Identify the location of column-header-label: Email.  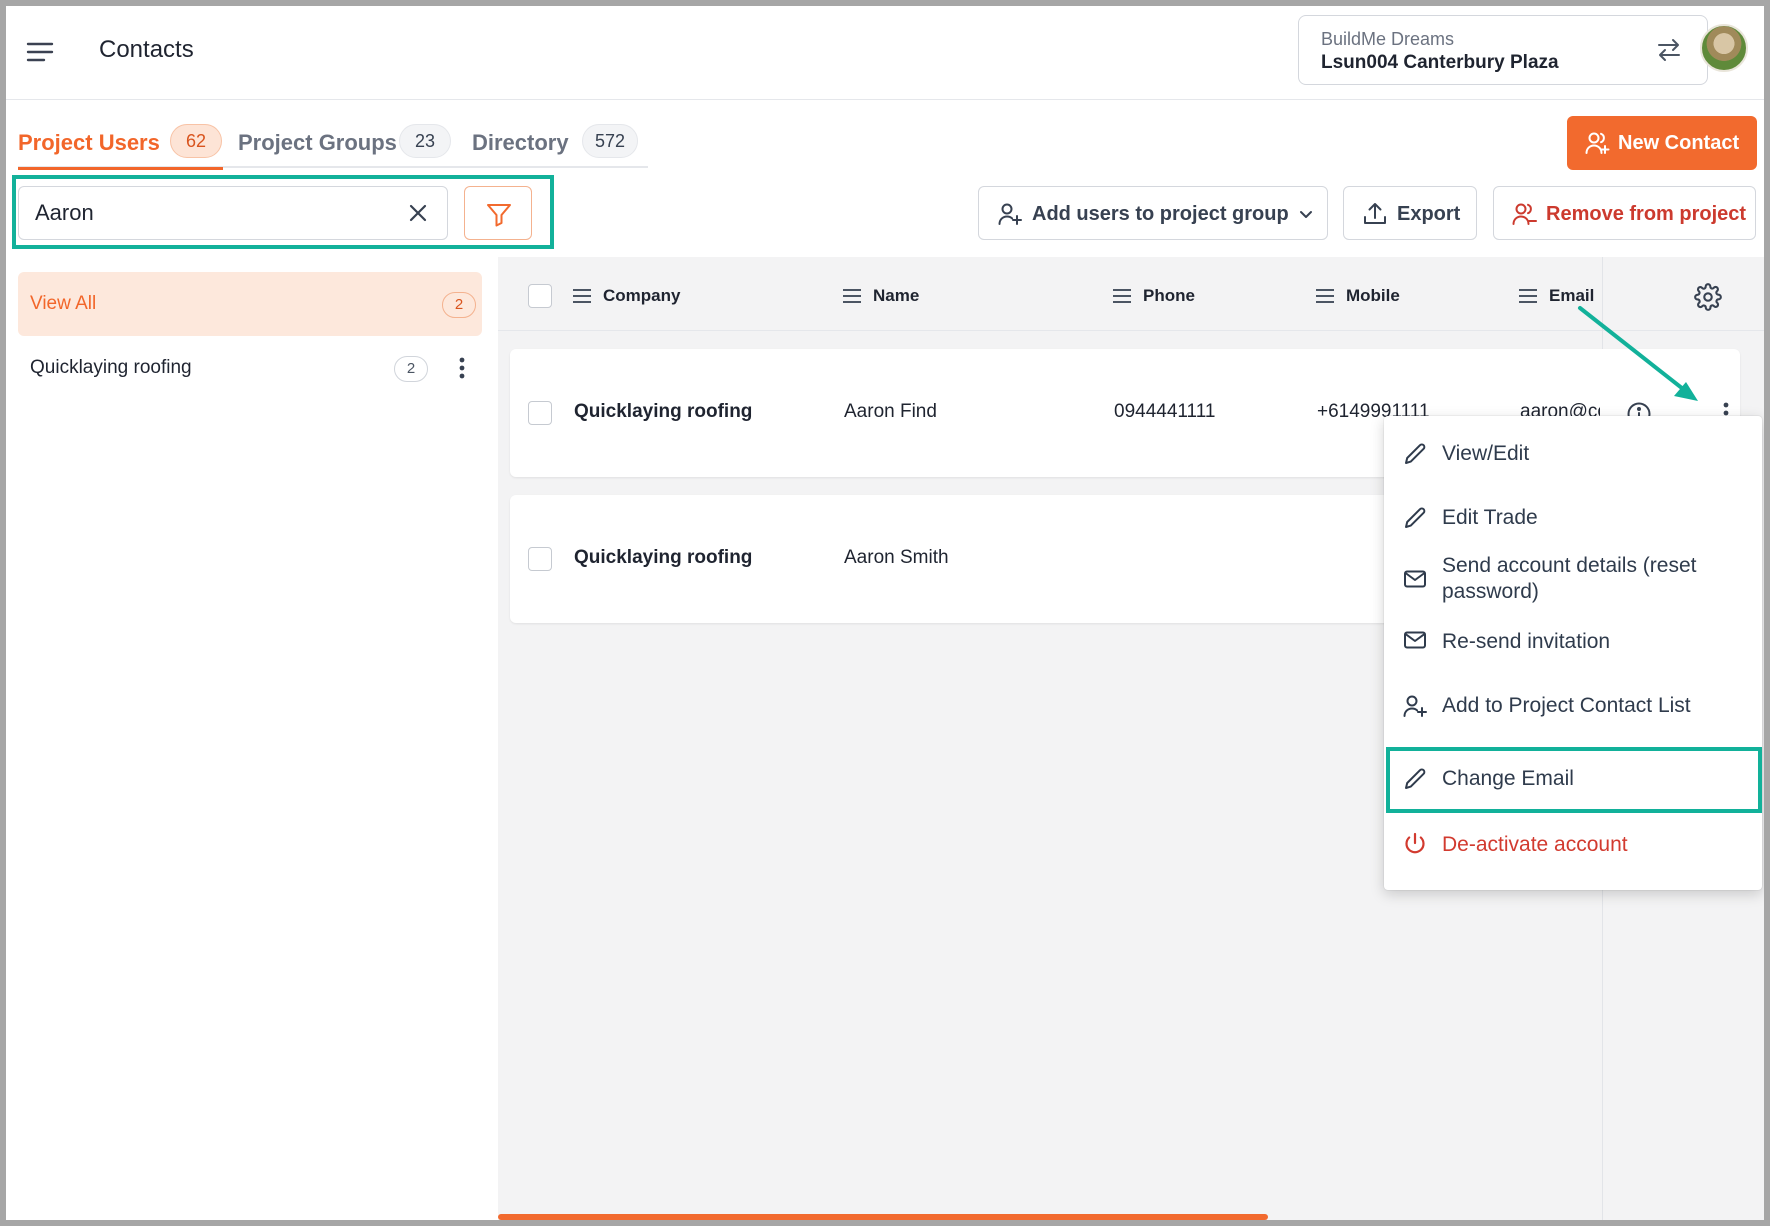
(1572, 295).